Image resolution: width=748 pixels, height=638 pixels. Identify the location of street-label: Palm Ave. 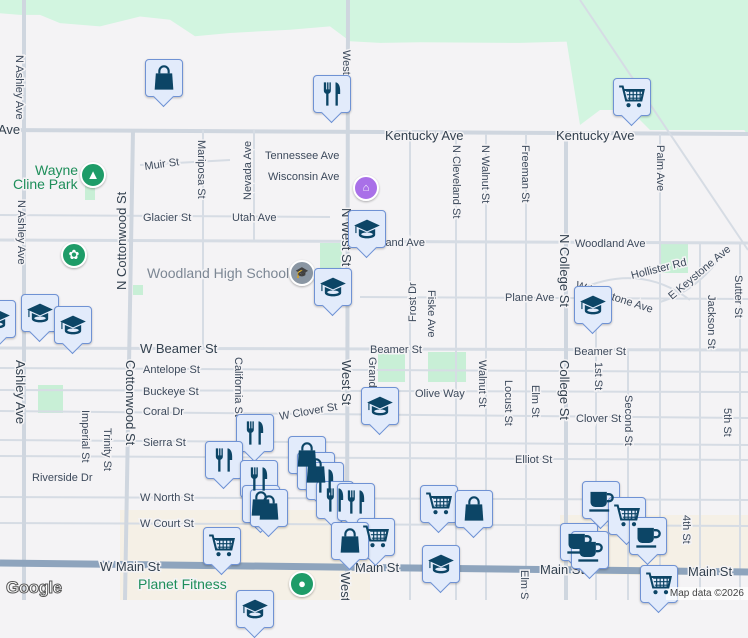
(660, 168).